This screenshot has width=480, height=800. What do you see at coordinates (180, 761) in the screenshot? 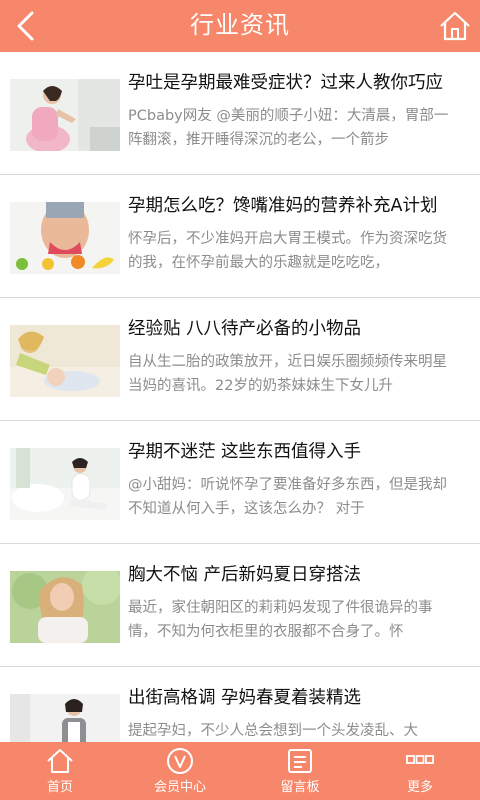
I see `member-icon` at bounding box center [180, 761].